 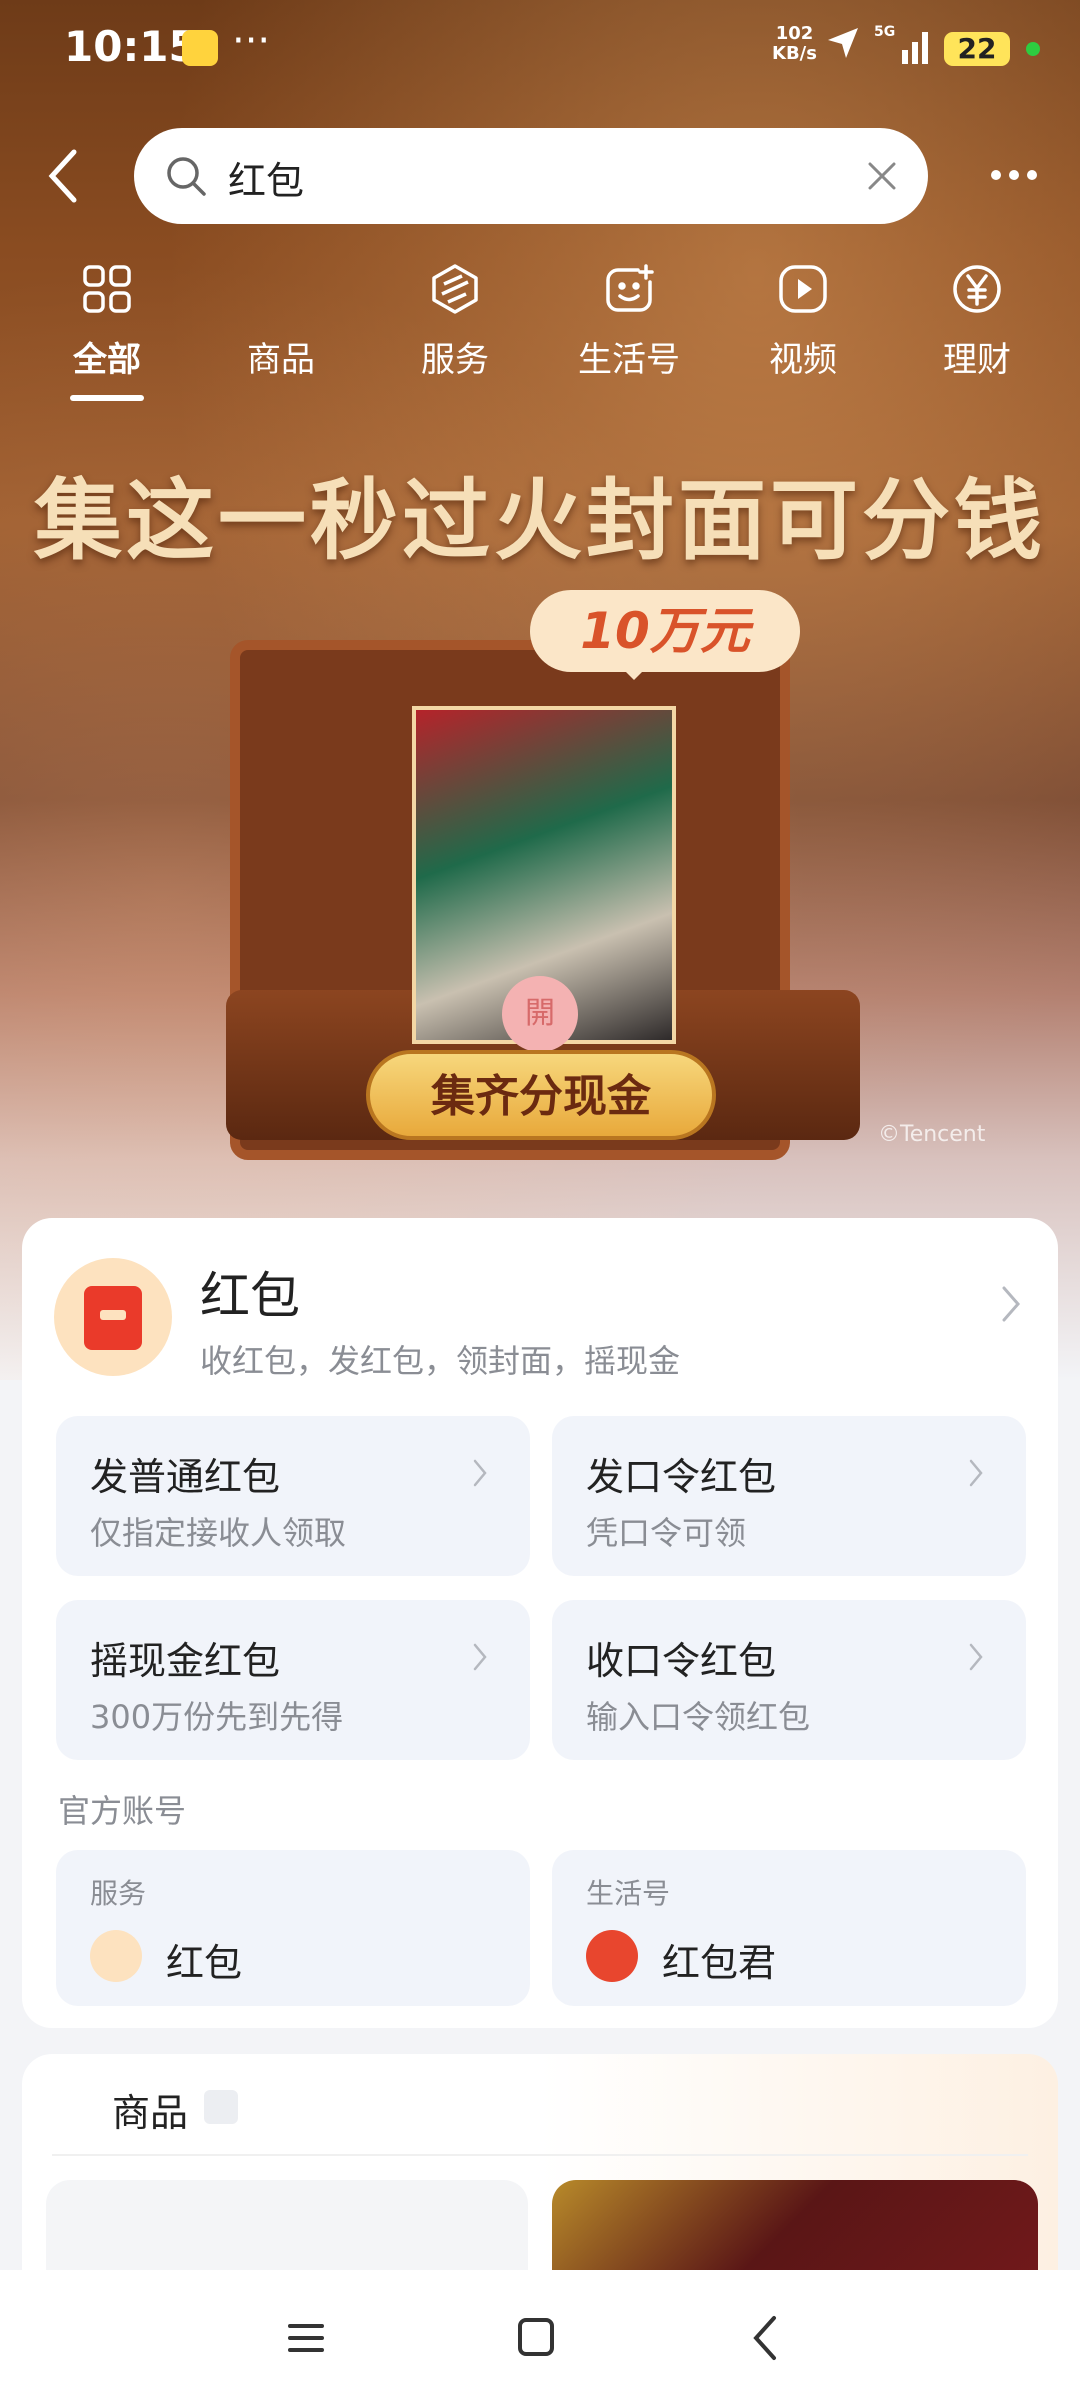 What do you see at coordinates (122, 1811) in the screenshot?
I see `official-accounts-label: 官方账号` at bounding box center [122, 1811].